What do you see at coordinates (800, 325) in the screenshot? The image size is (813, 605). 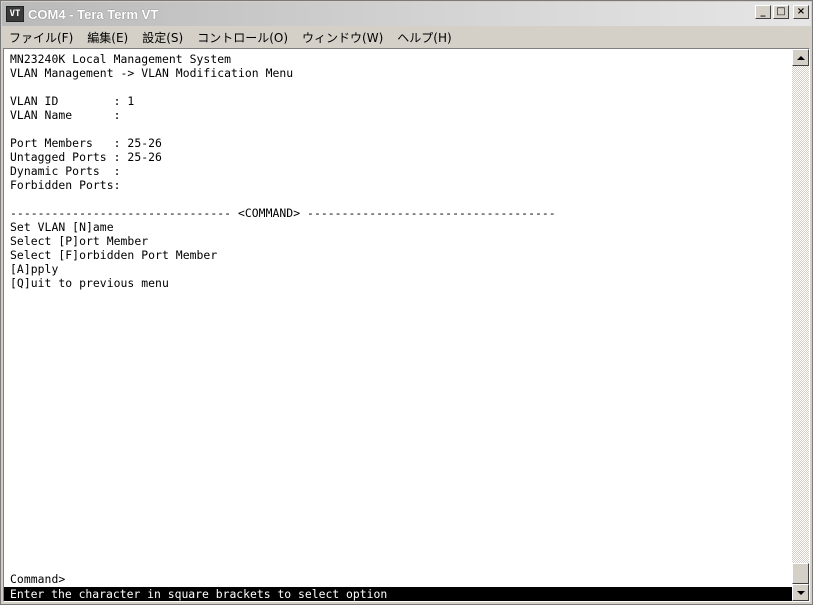 I see `vertical-scrollbar` at bounding box center [800, 325].